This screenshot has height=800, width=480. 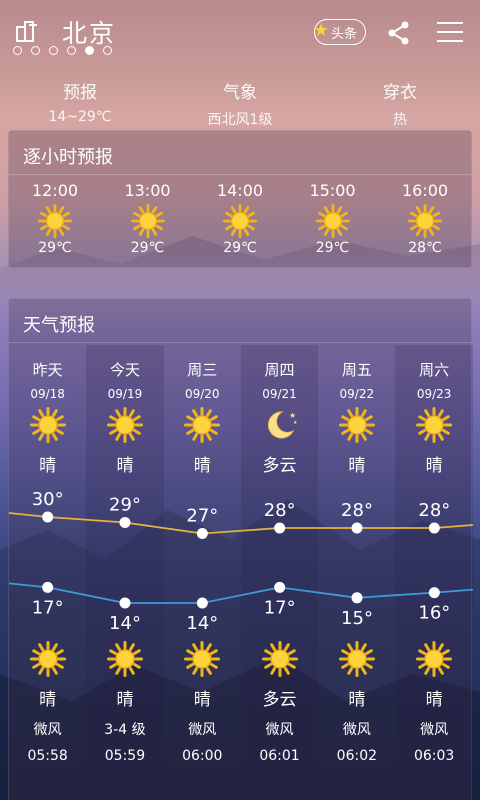 What do you see at coordinates (80, 93) in the screenshot?
I see `summary-title: 预报` at bounding box center [80, 93].